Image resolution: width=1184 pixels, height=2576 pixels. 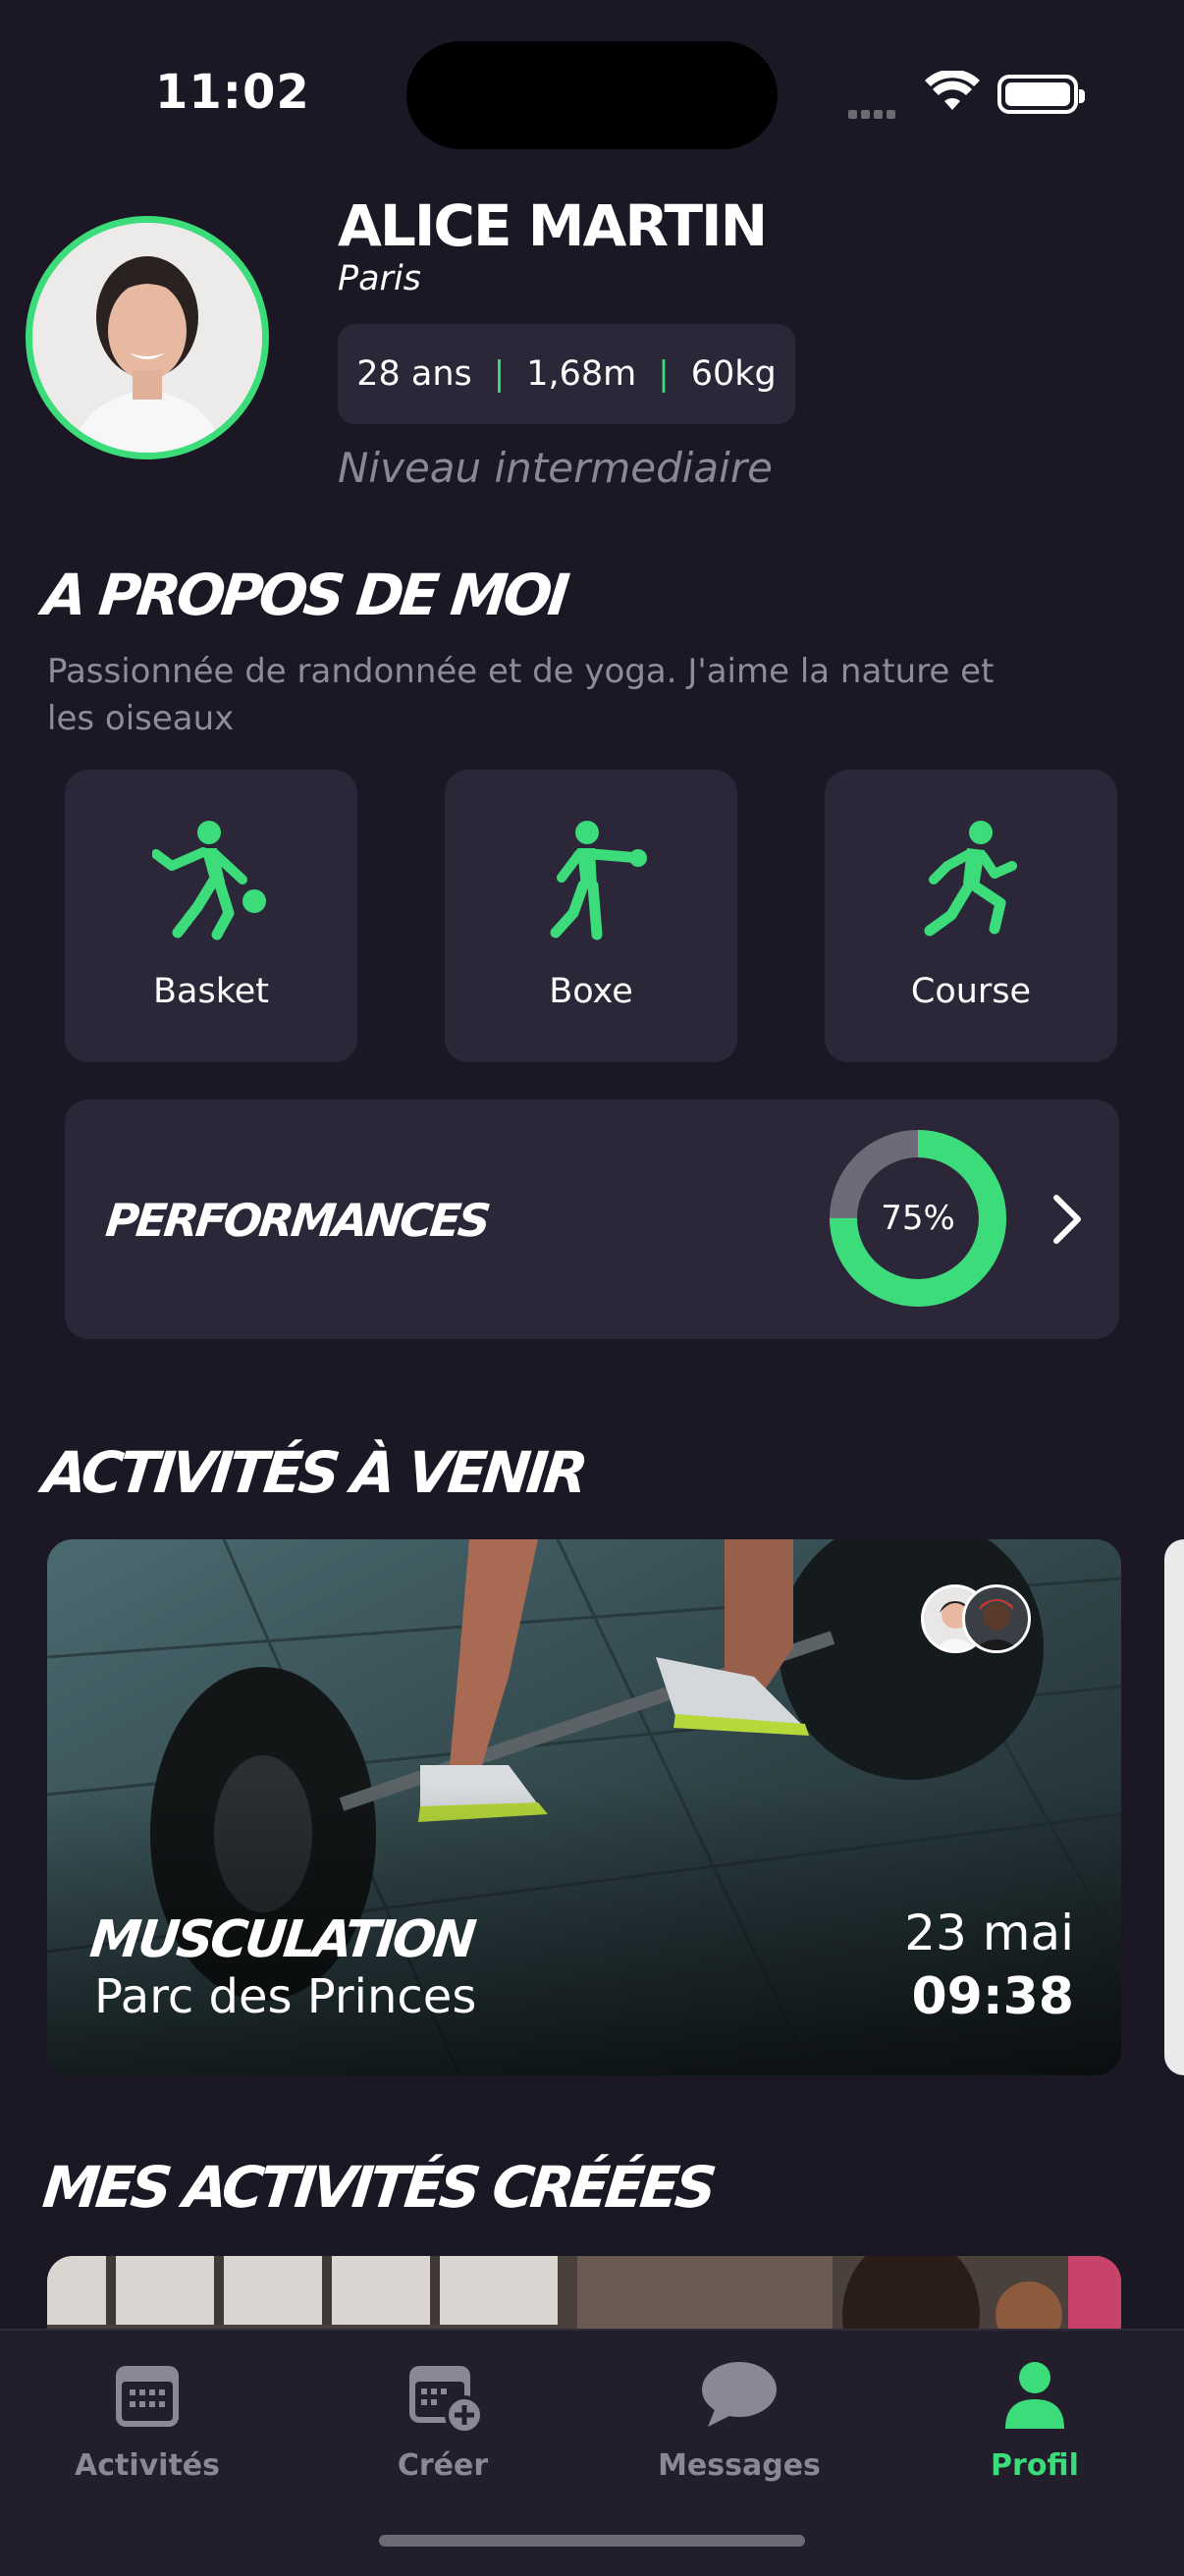 I want to click on activity-time: 09:38, so click(x=992, y=1996).